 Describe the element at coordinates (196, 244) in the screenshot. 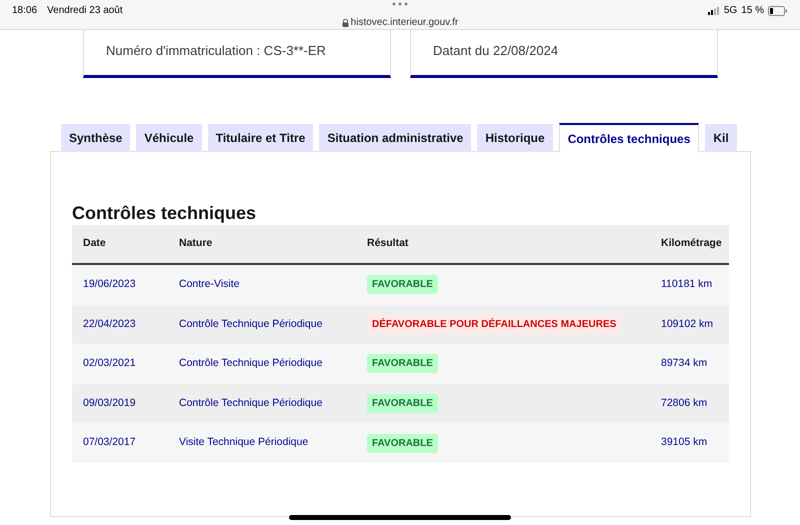

I see `column-header: Nature` at that location.